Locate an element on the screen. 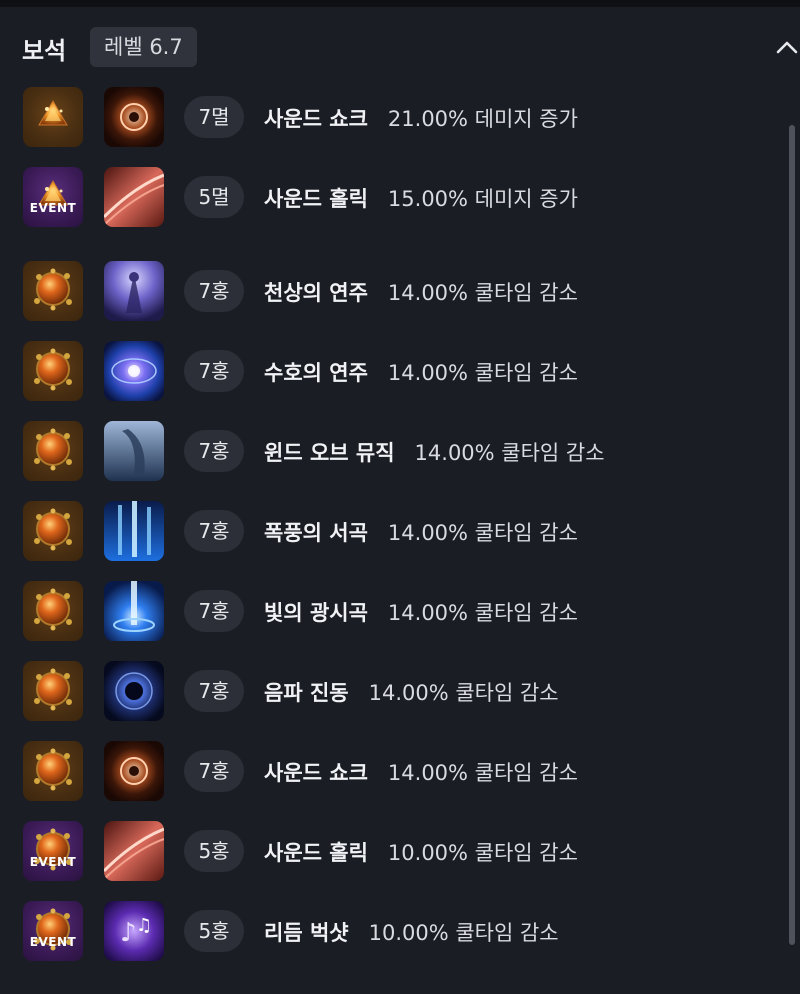 The image size is (800, 994). heavenly-tune-icon is located at coordinates (134, 291).